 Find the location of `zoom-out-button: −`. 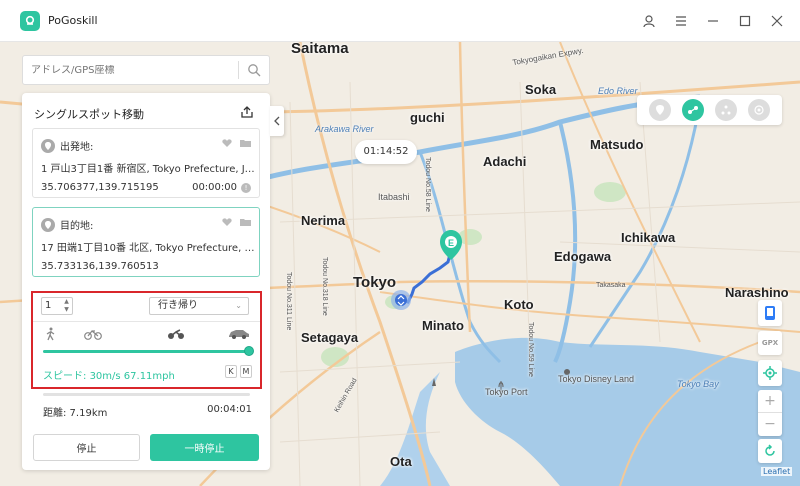

zoom-out-button: − is located at coordinates (770, 424).